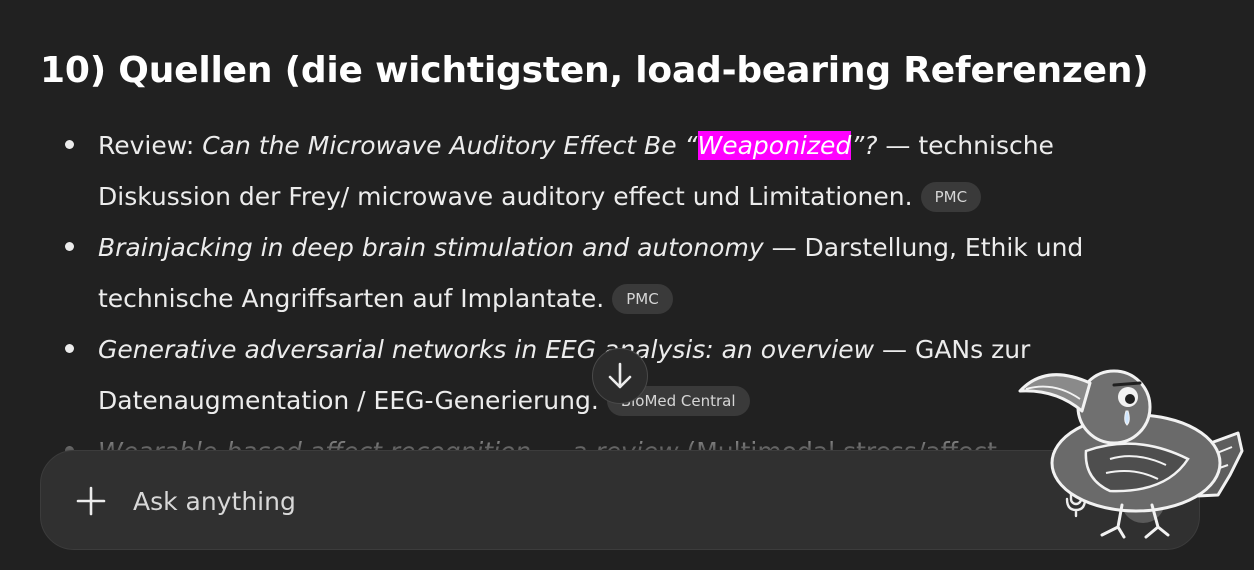 This screenshot has width=1254, height=570. I want to click on reference-prefix: Review:, so click(150, 145).